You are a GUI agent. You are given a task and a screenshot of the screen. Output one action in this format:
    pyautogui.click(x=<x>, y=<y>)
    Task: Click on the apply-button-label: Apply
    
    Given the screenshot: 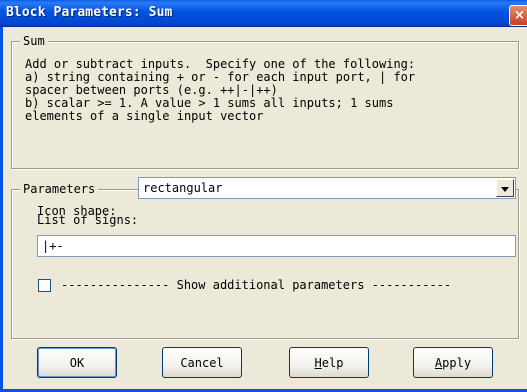 What is the action you would take?
    pyautogui.click(x=453, y=363)
    